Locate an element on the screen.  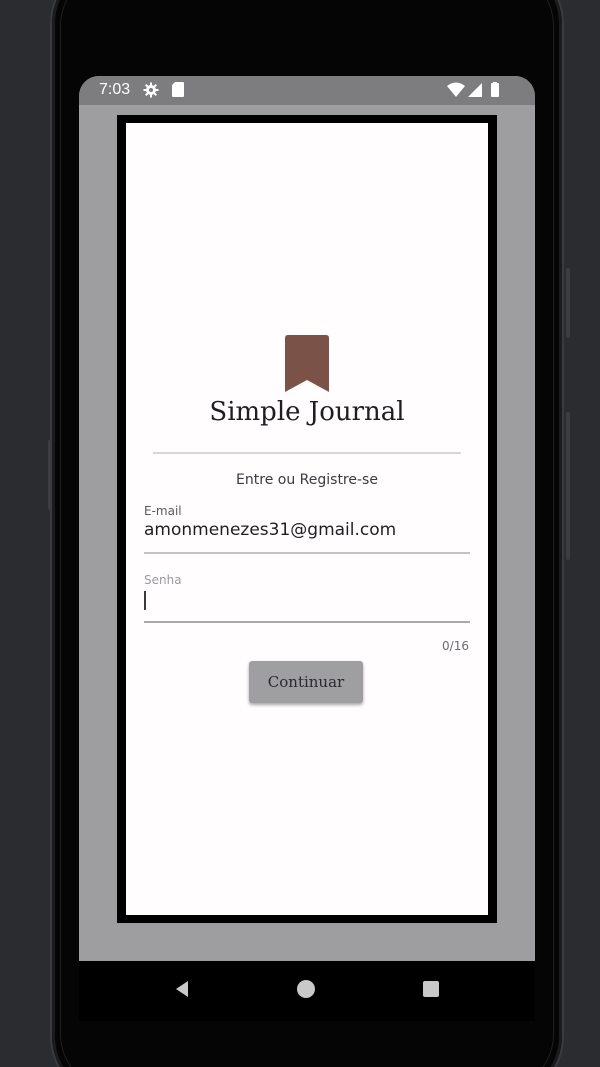
back-icon is located at coordinates (182, 989).